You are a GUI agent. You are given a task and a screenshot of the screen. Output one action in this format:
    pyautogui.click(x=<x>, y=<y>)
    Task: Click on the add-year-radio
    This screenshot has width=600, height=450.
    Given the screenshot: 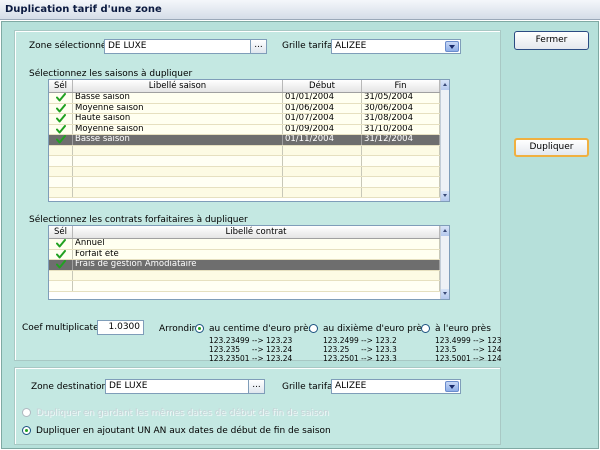 What is the action you would take?
    pyautogui.click(x=26, y=430)
    